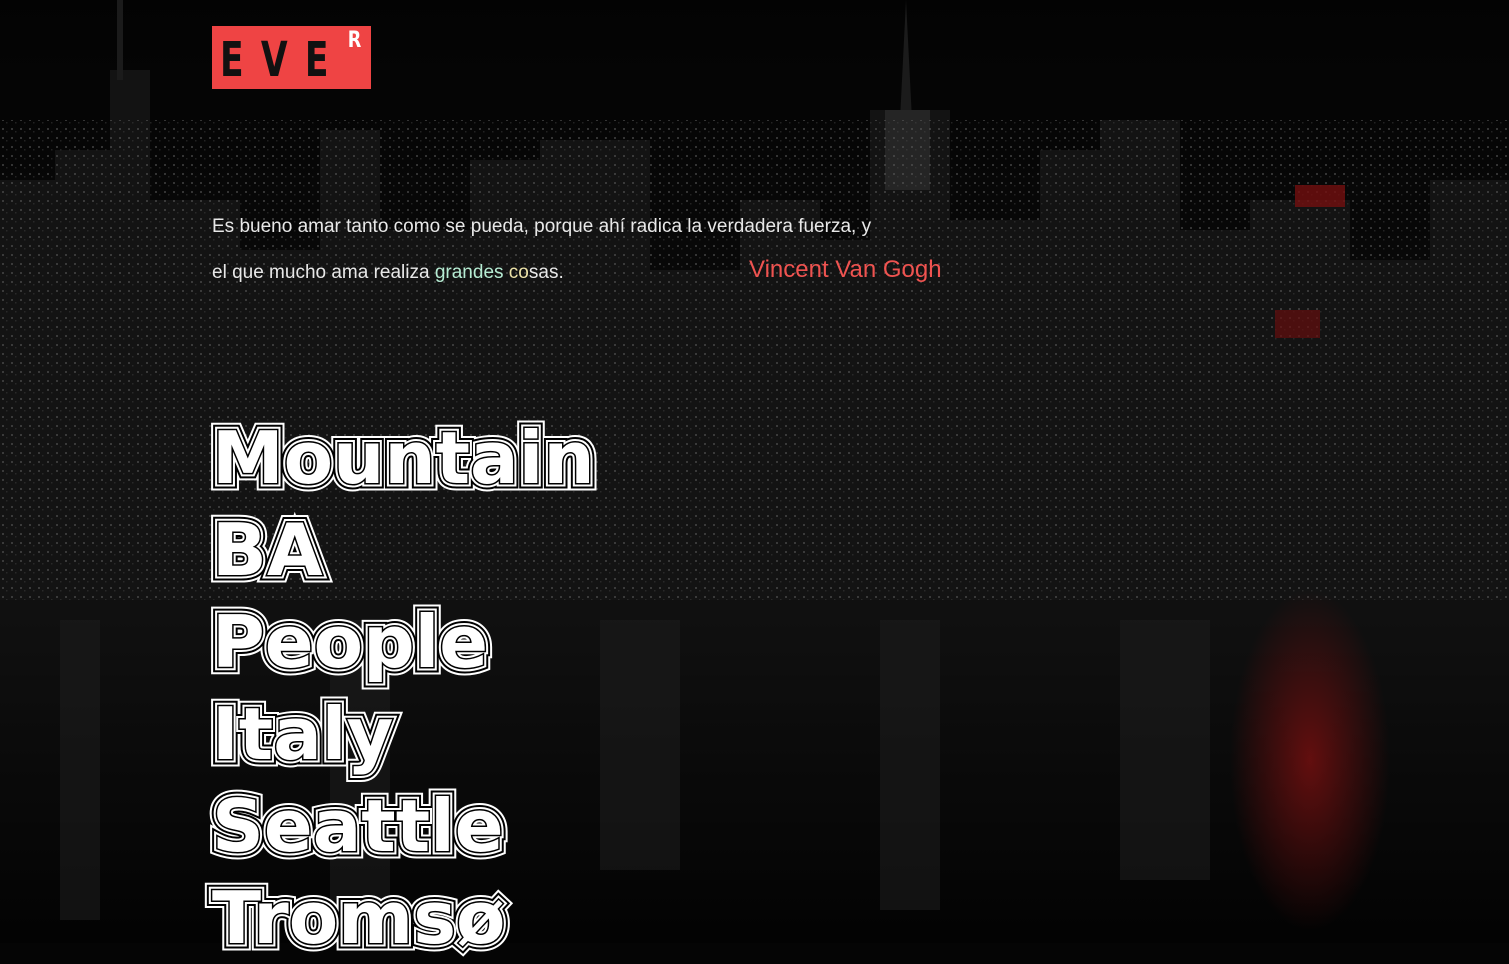 Image resolution: width=1509 pixels, height=964 pixels. I want to click on city-label: People, so click(350, 642).